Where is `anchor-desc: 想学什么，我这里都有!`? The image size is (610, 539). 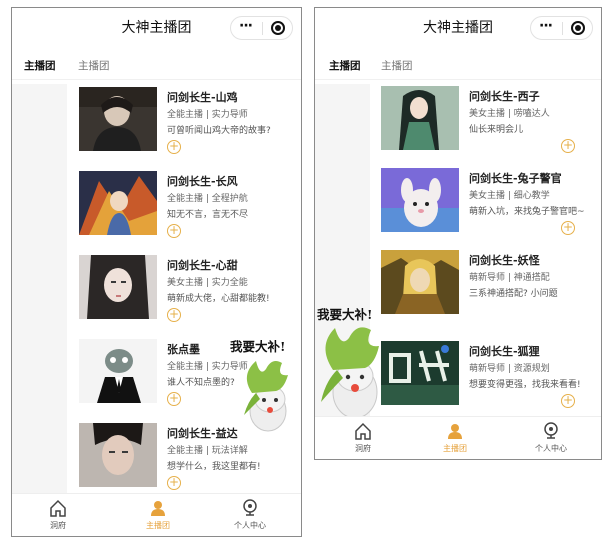 anchor-desc: 想学什么，我这里都有! is located at coordinates (214, 467).